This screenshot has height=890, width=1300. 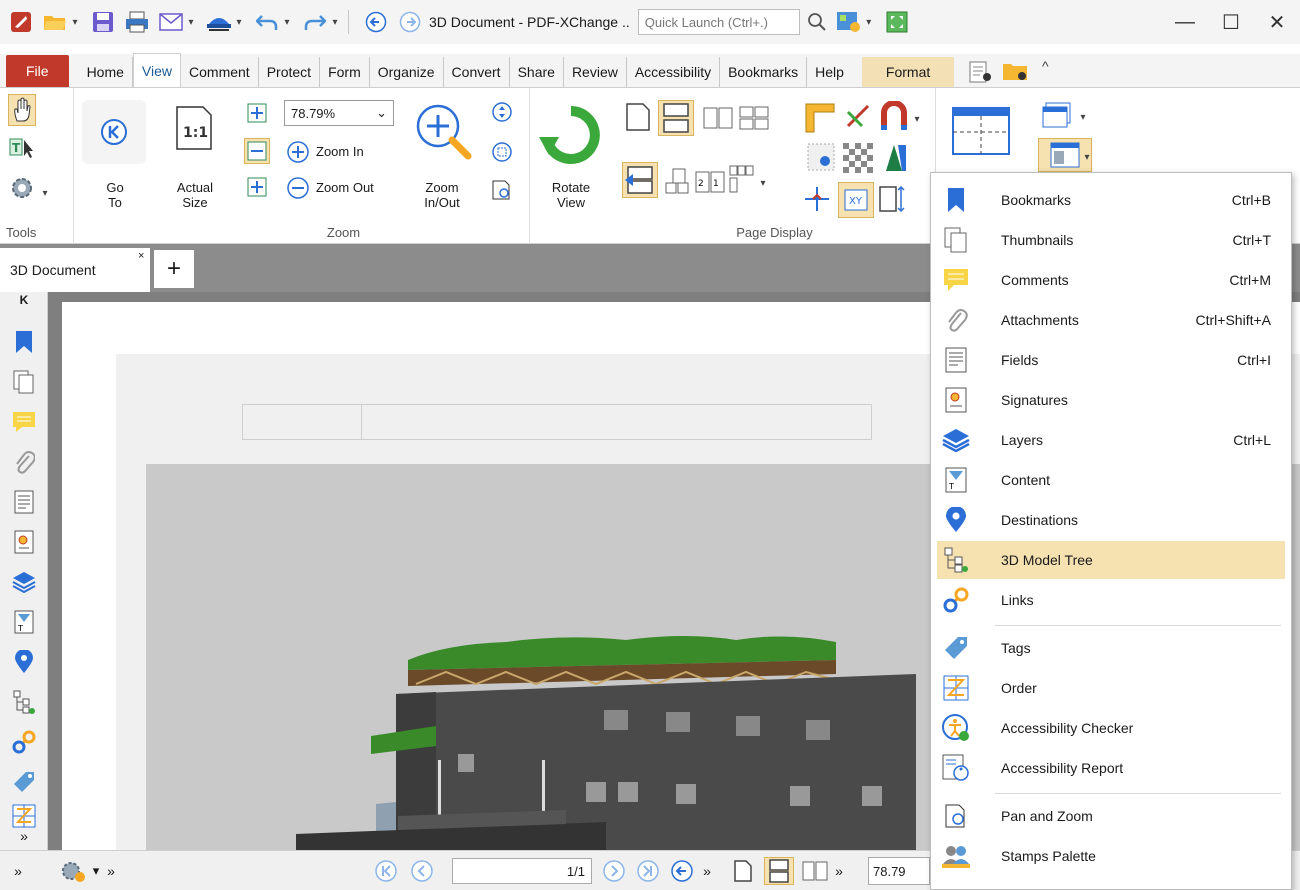 What do you see at coordinates (22, 188) in the screenshot?
I see `tools-settings-icon` at bounding box center [22, 188].